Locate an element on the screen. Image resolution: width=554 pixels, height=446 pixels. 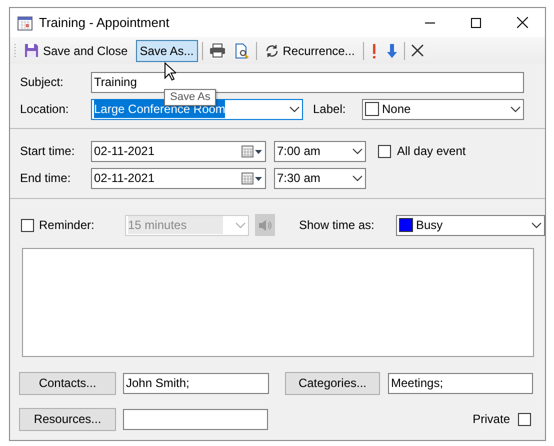
save-and-close-button: Save and Close is located at coordinates (76, 51).